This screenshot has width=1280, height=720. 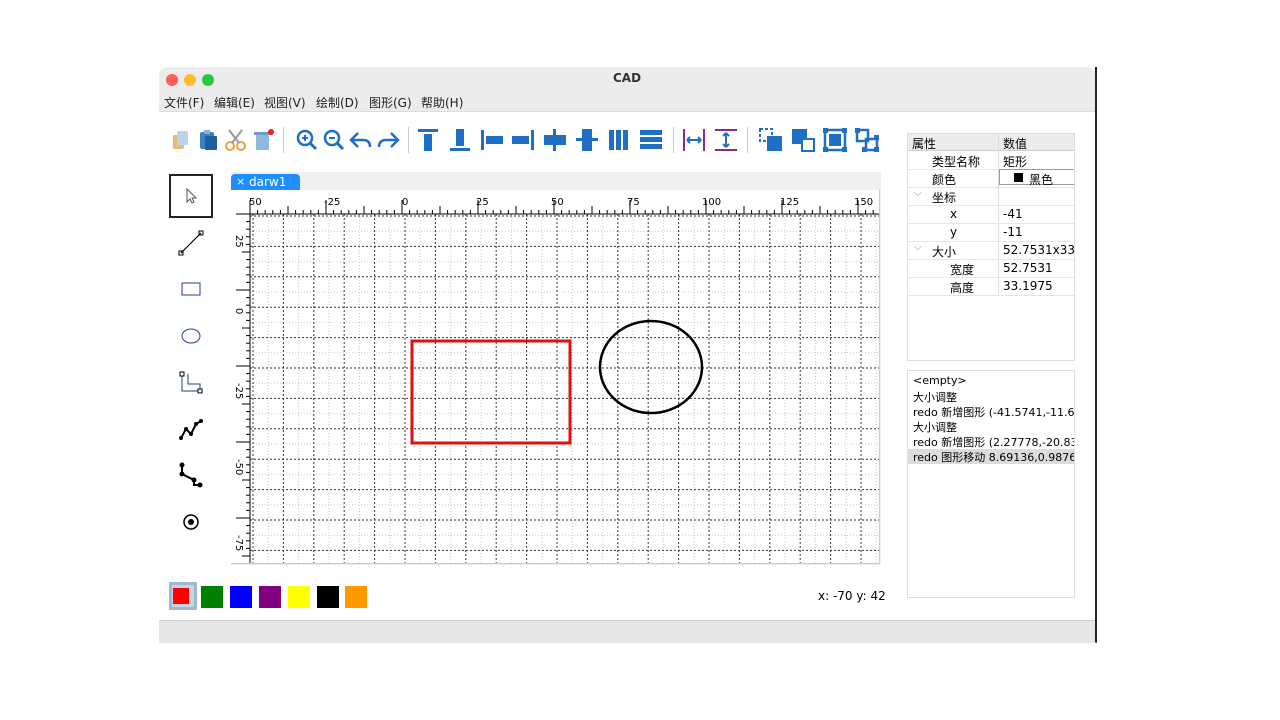 What do you see at coordinates (991, 381) in the screenshot?
I see `history-item: <empty>` at bounding box center [991, 381].